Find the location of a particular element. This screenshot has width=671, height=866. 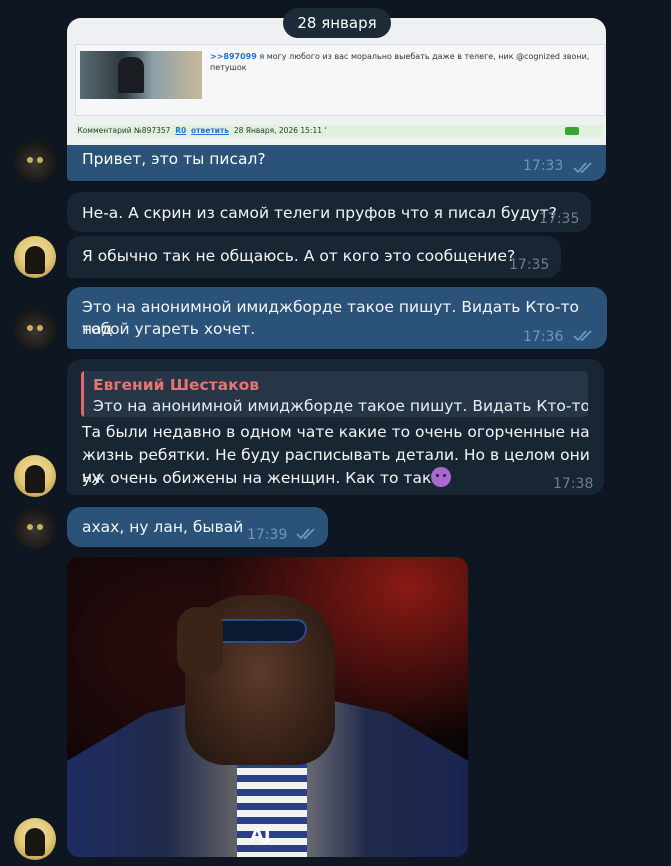

comment-reply-link: ответить is located at coordinates (210, 130).